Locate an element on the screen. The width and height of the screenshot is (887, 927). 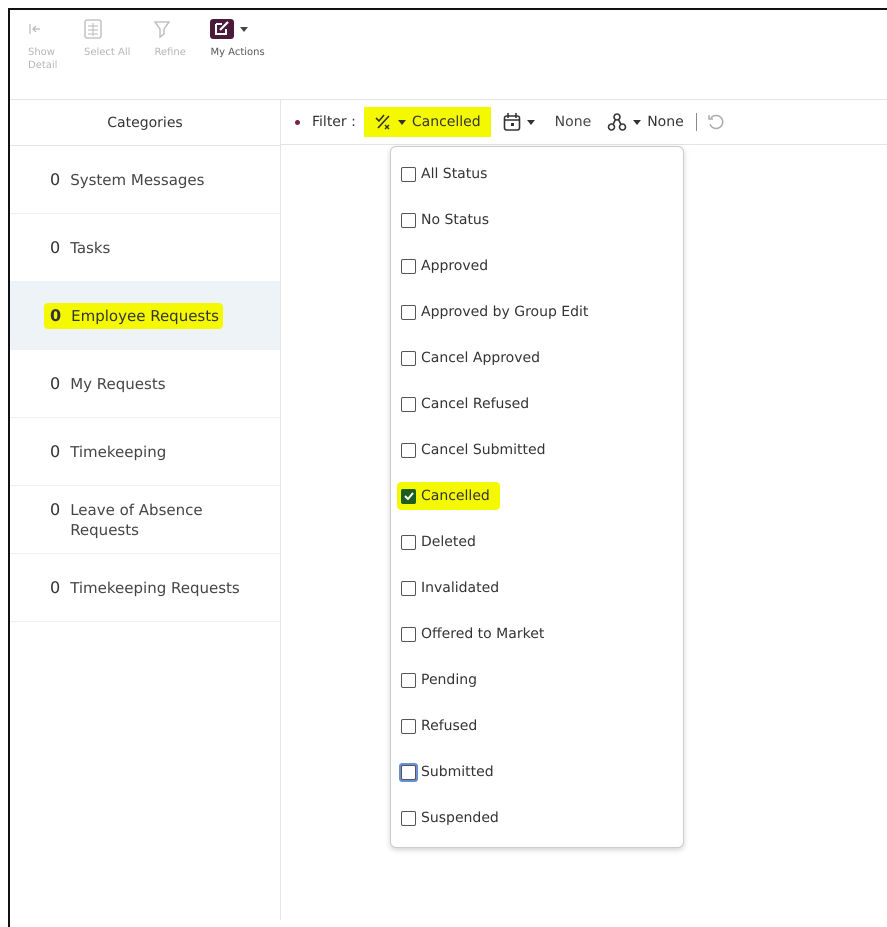
status-option: Refused is located at coordinates (537, 726).